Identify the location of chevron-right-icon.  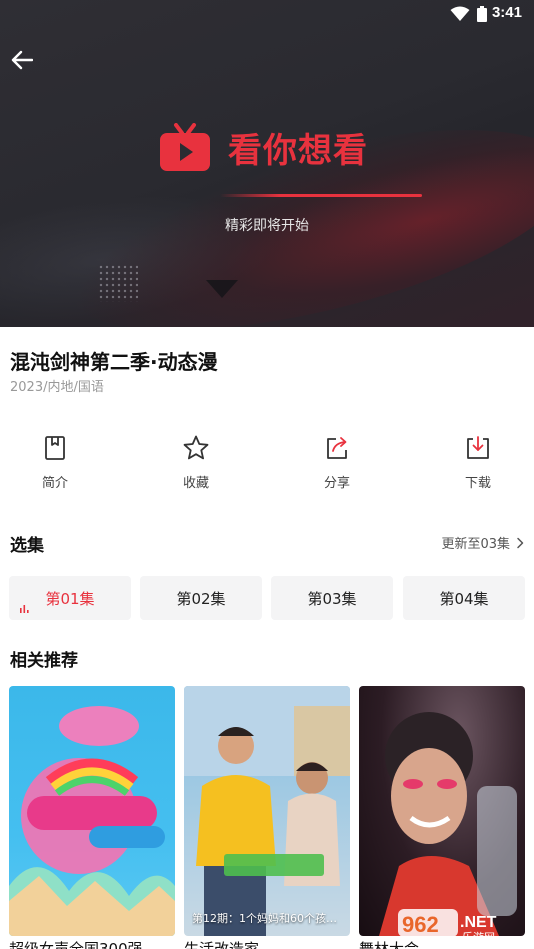
(520, 542).